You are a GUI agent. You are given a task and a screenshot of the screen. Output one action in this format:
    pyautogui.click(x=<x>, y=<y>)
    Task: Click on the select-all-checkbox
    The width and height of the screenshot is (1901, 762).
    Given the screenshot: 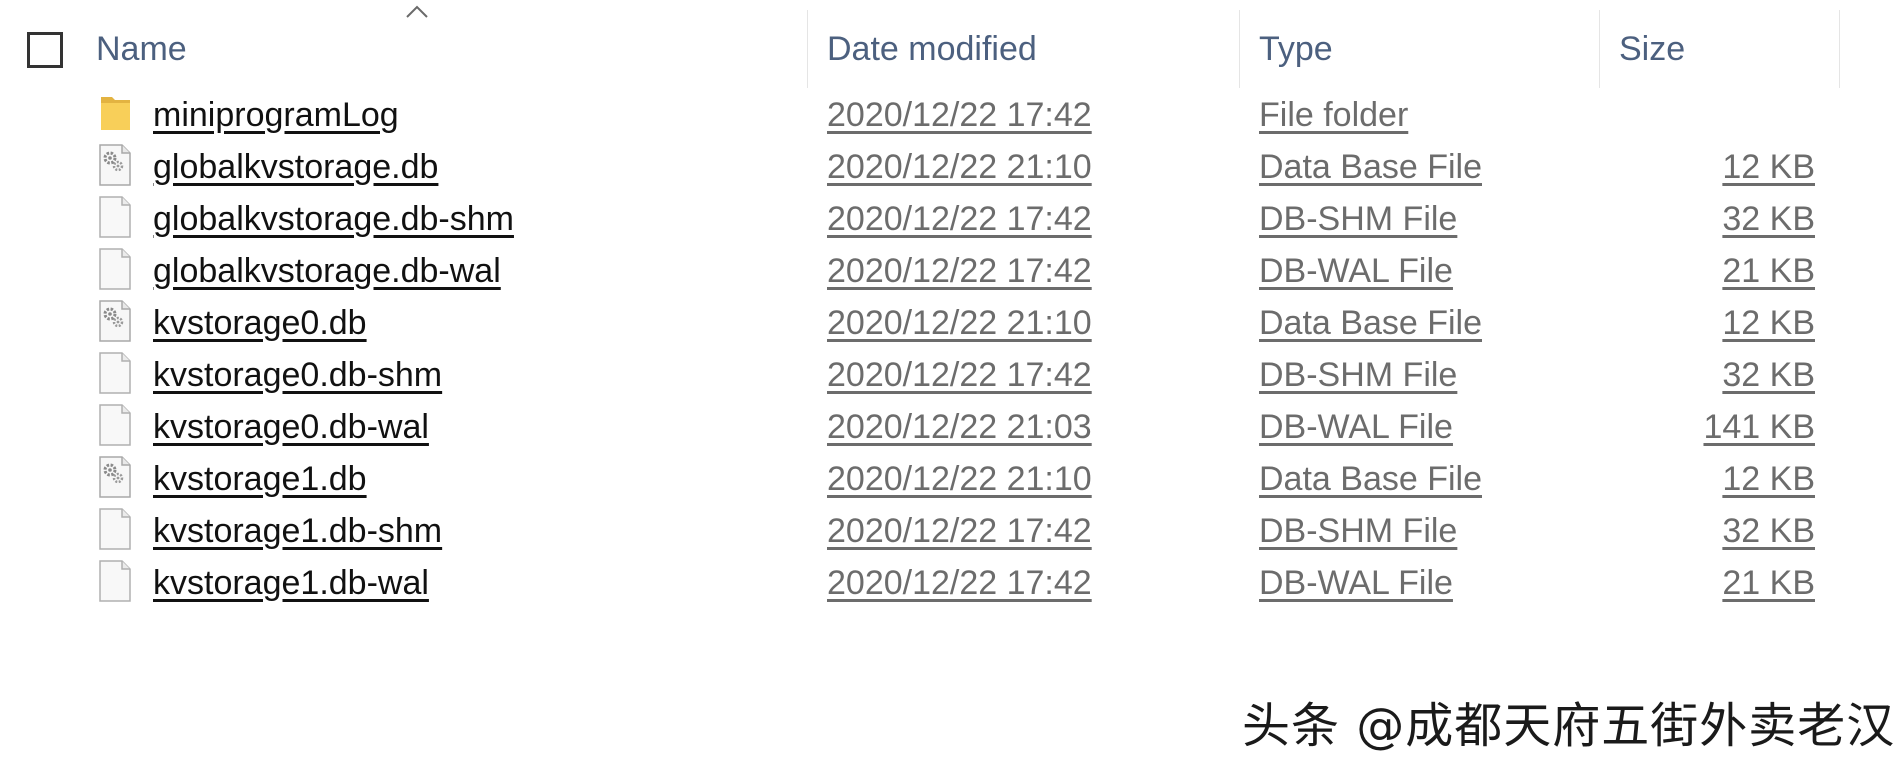 What is the action you would take?
    pyautogui.click(x=45, y=50)
    